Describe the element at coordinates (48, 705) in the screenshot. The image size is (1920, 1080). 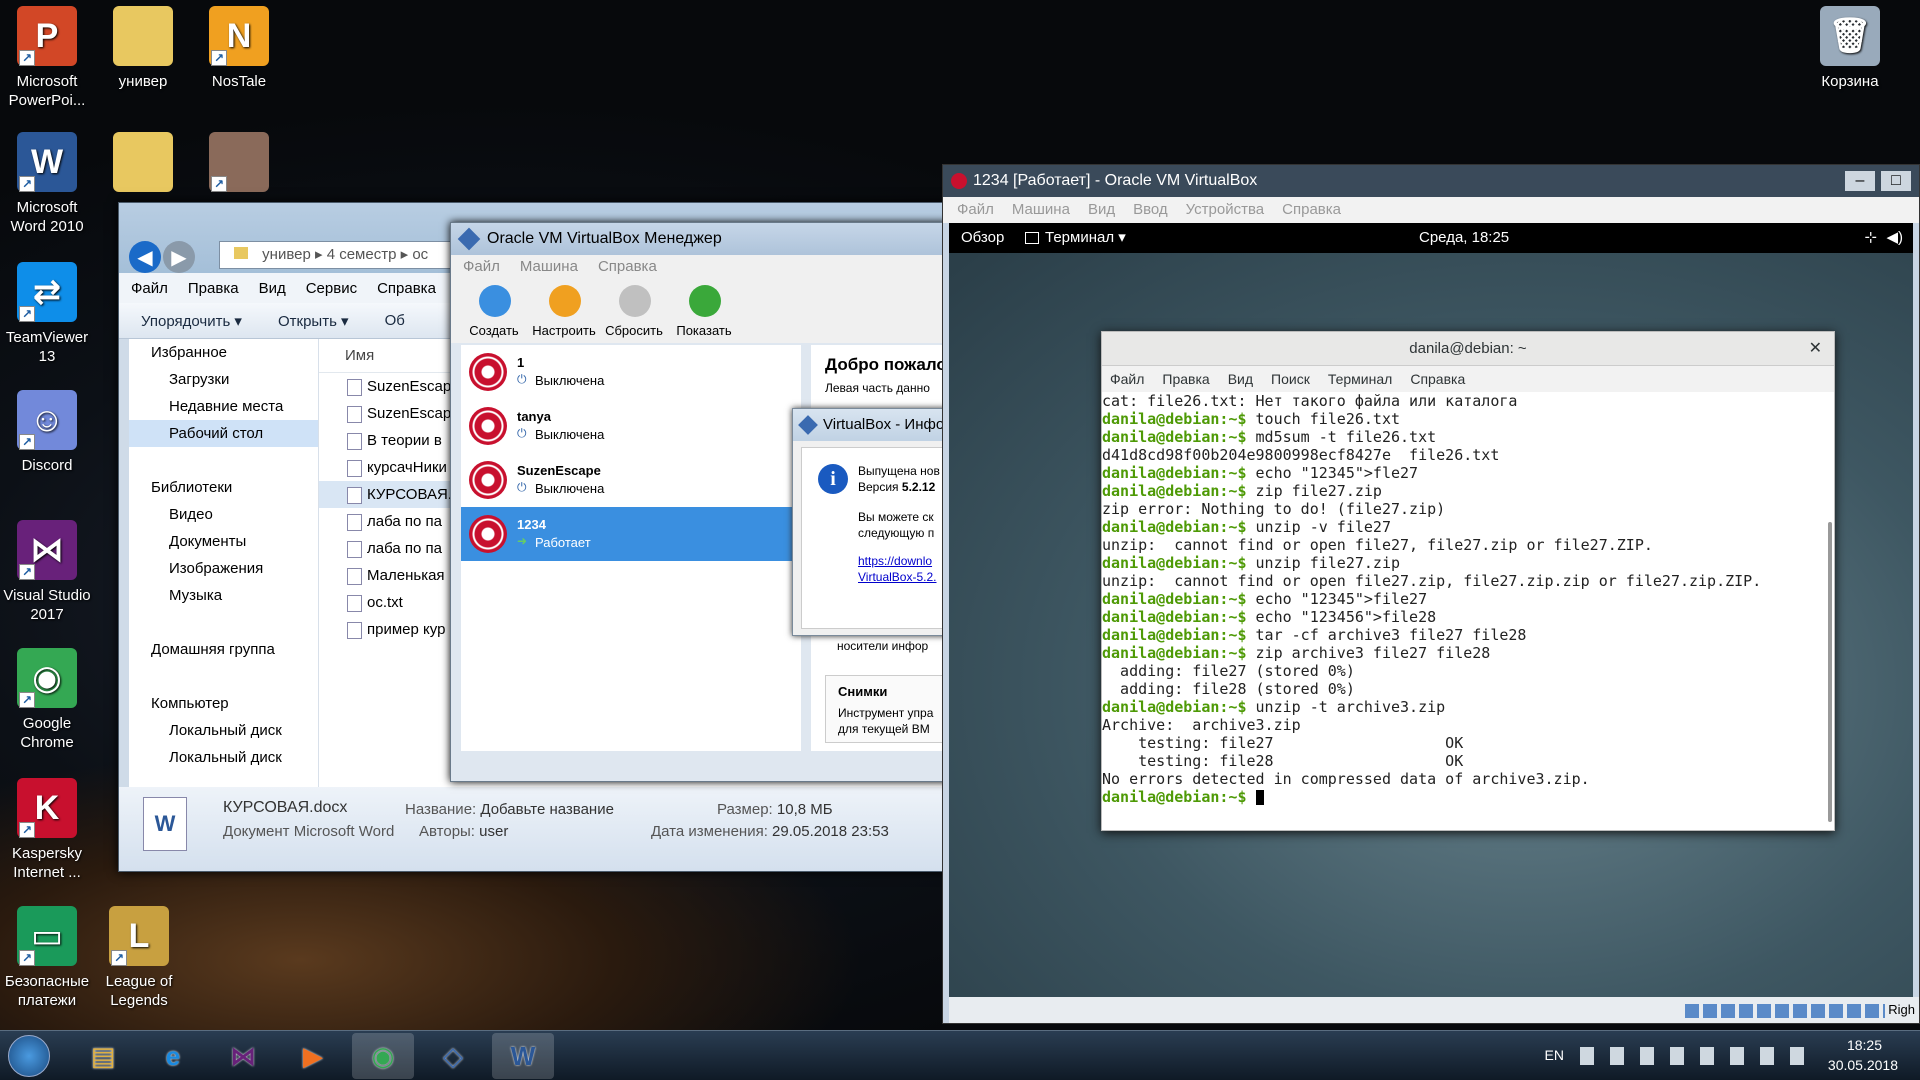
I see `desktop-icon-chrome: ◉ ↗ Google Chrome` at that location.